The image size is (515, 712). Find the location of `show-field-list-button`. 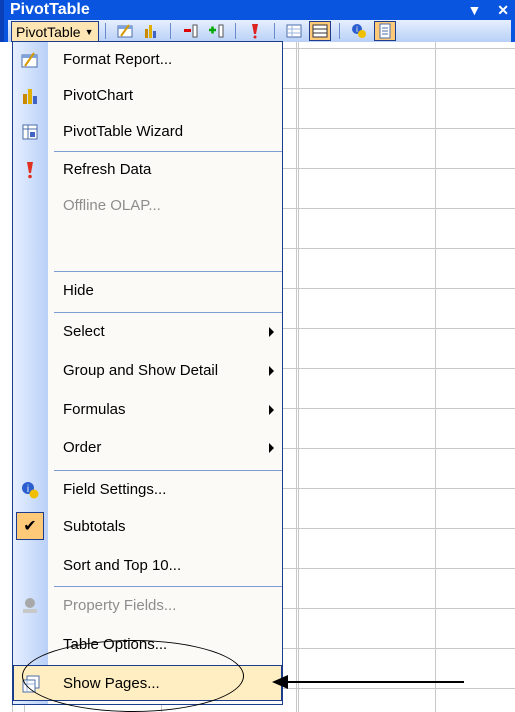

show-field-list-button is located at coordinates (384, 31).